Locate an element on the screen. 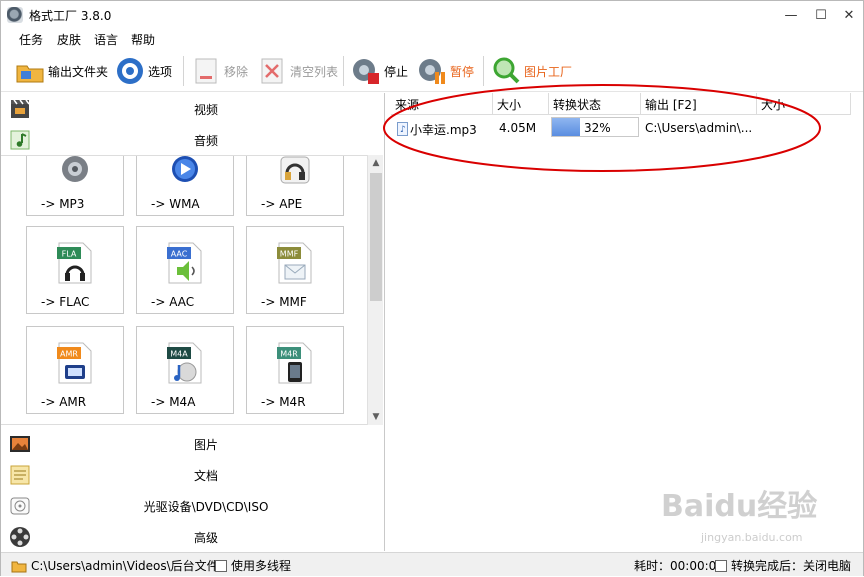  column-header-output: 输出 [F2] is located at coordinates (699, 104).